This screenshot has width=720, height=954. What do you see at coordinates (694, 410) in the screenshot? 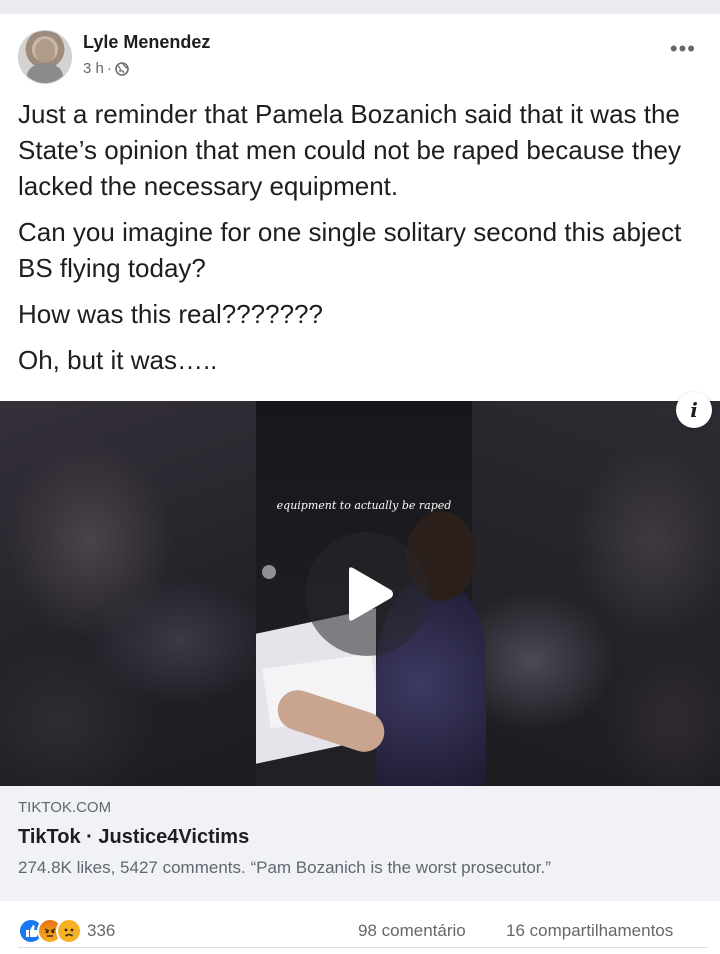
I see `info-icon: i` at bounding box center [694, 410].